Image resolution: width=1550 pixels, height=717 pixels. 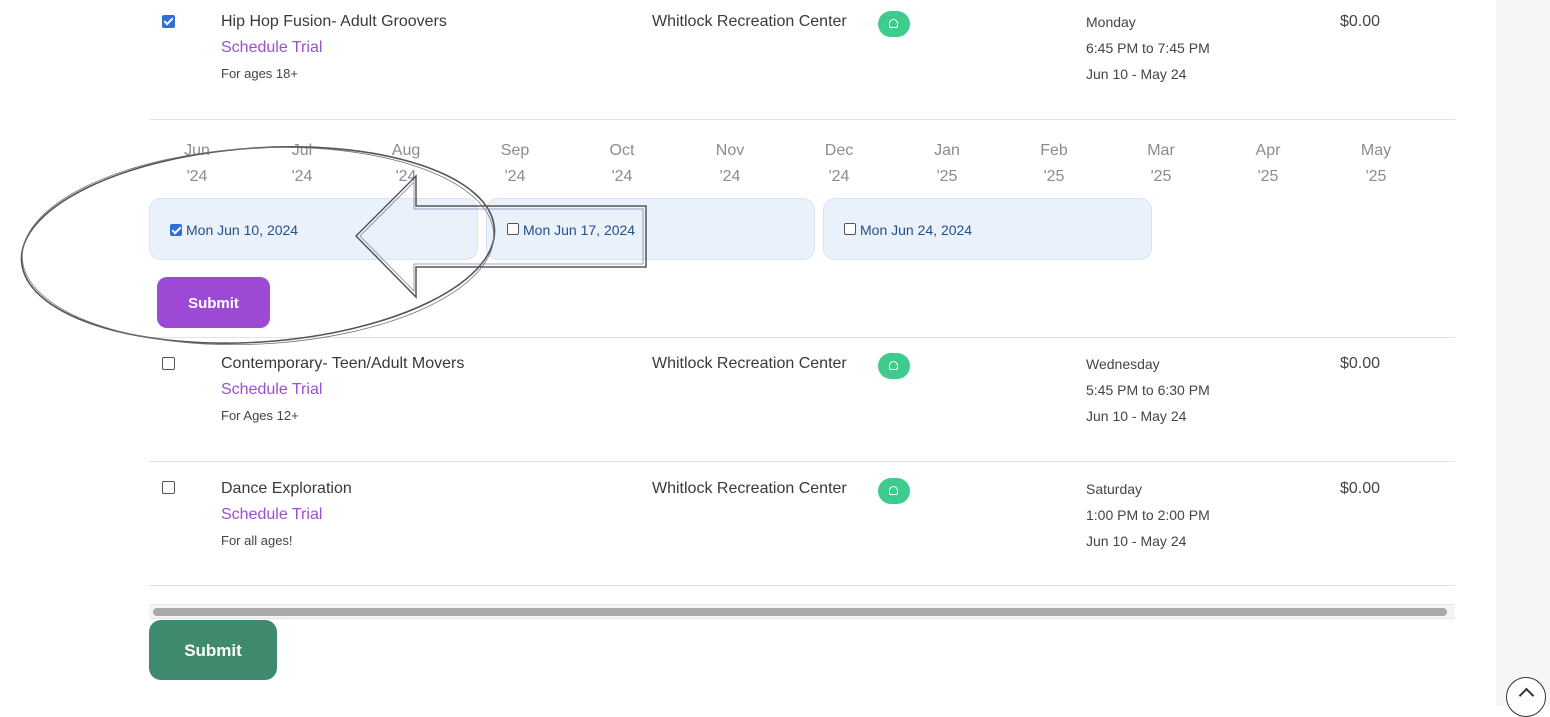 I want to click on month-label: Jun '24, so click(x=197, y=163).